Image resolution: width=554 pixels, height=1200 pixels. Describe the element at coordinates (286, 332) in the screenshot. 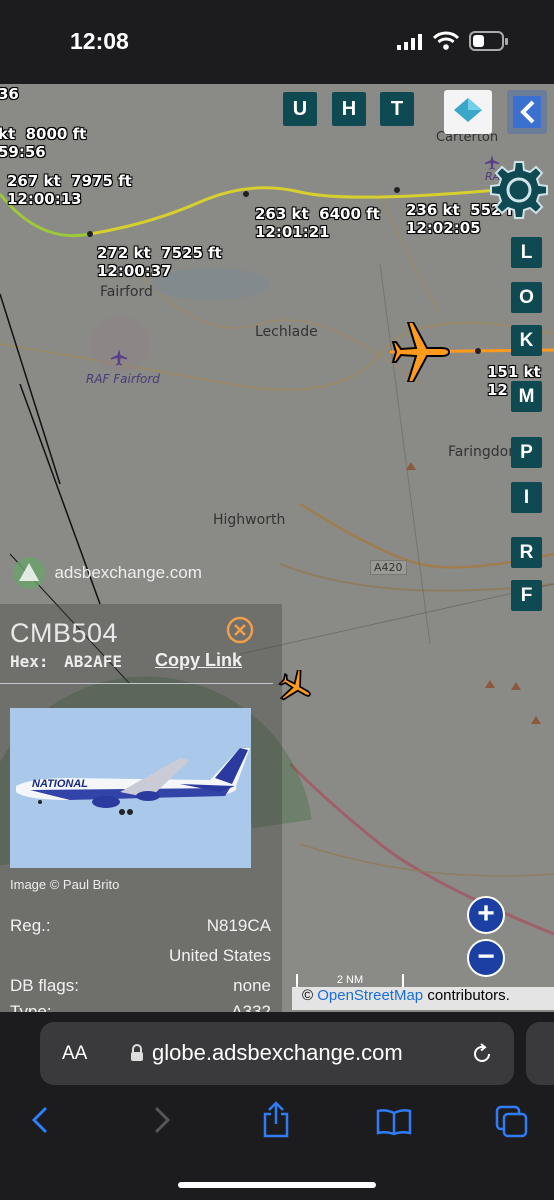

I see `place-lechlade: Lechlade` at that location.